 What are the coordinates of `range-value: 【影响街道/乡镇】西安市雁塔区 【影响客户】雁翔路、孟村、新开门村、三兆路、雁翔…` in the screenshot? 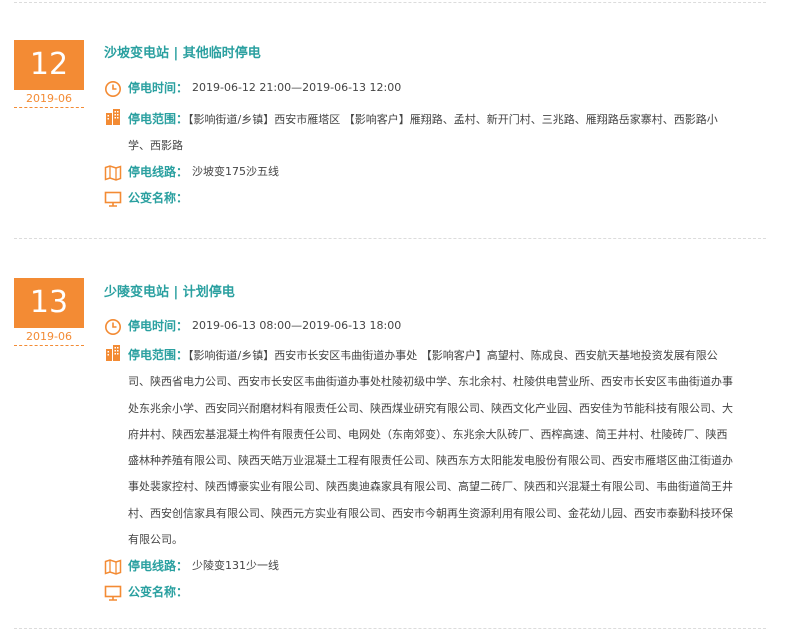 It's located at (423, 133).